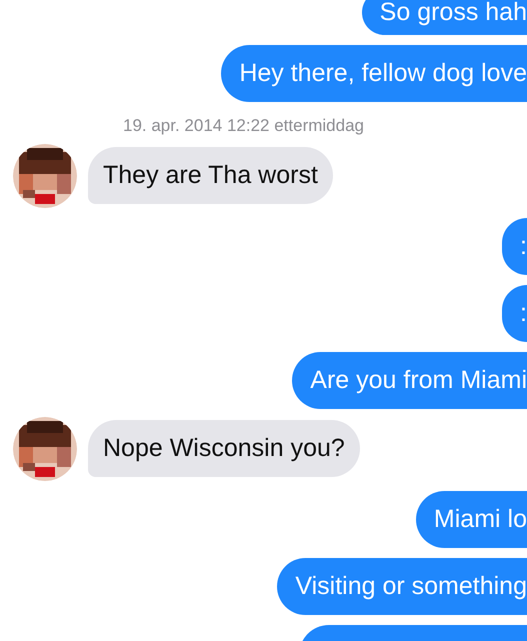 The width and height of the screenshot is (527, 641). I want to click on received-message: Nope Wisconsin you?, so click(224, 448).